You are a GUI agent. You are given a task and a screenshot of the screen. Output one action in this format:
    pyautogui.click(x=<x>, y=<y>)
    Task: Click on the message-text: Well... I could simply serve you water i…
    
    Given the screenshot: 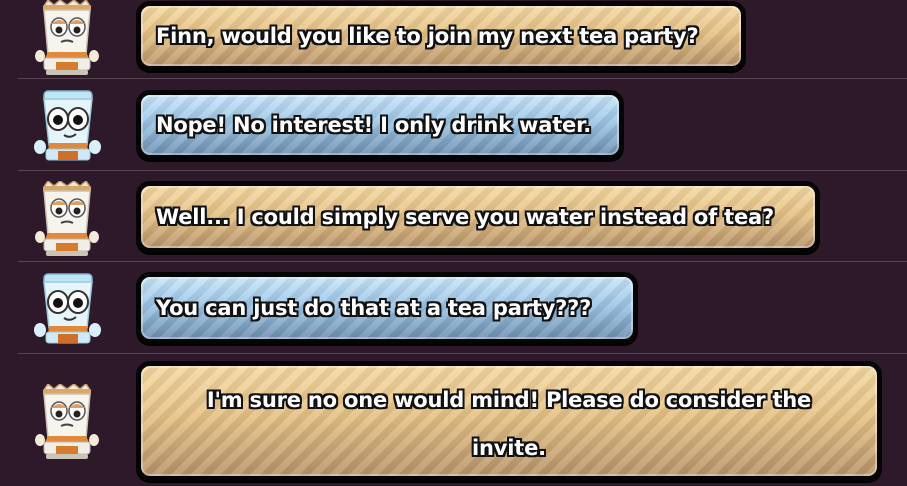 What is the action you would take?
    pyautogui.click(x=465, y=217)
    